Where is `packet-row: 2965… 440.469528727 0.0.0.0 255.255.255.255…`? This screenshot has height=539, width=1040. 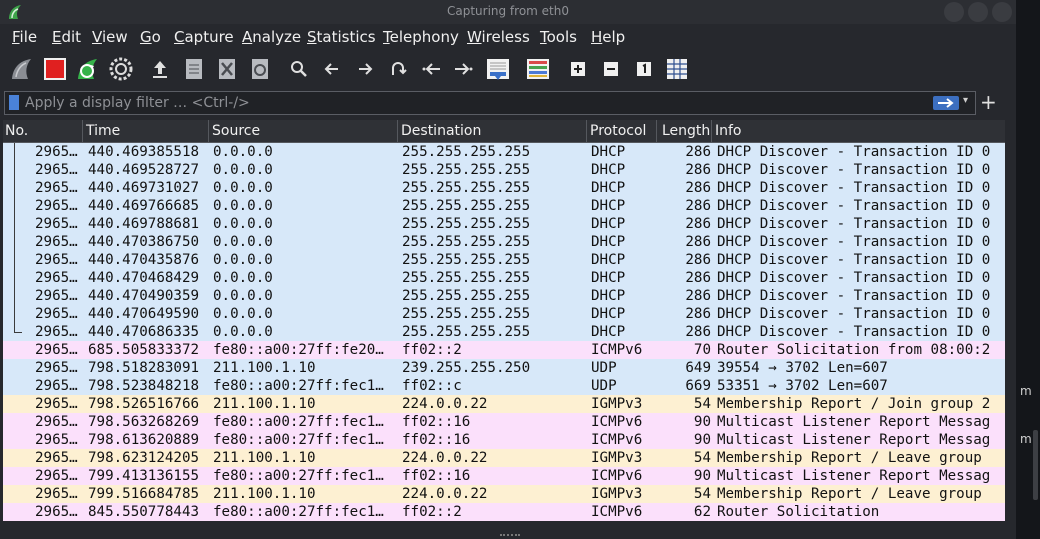 packet-row: 2965… 440.469528727 0.0.0.0 255.255.255.255… is located at coordinates (504, 170).